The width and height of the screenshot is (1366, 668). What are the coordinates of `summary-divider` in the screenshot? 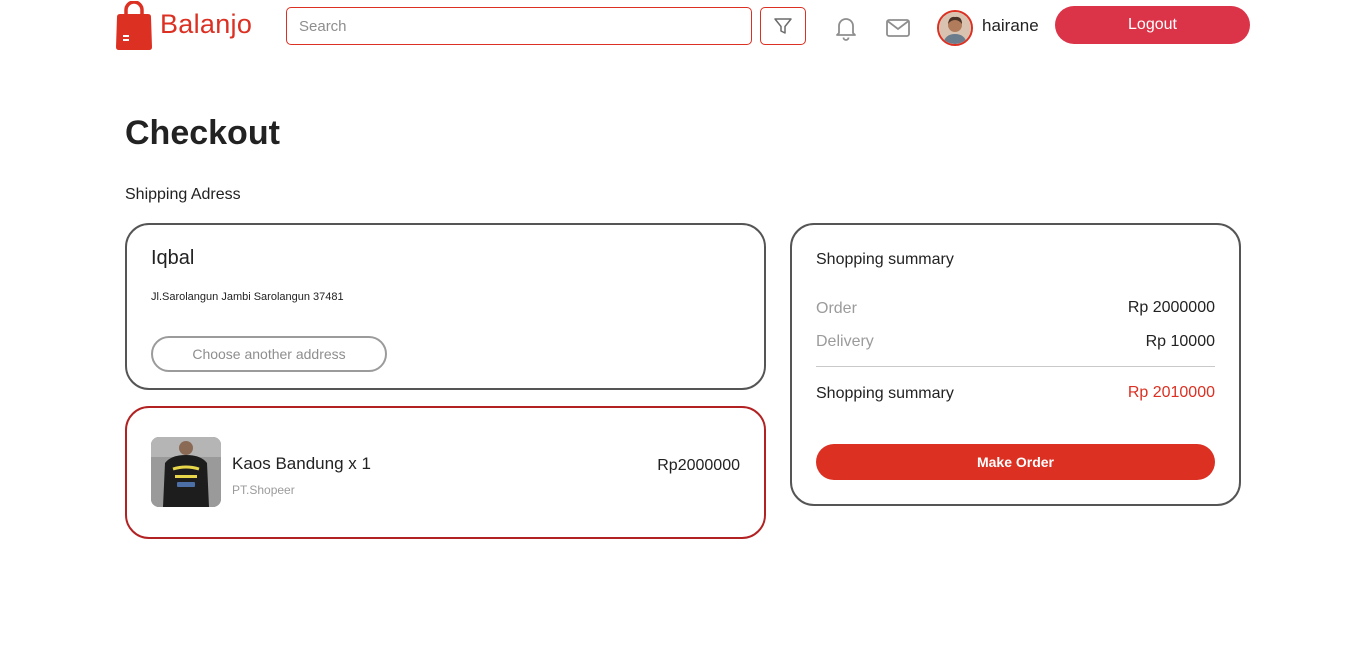 It's located at (1015, 366).